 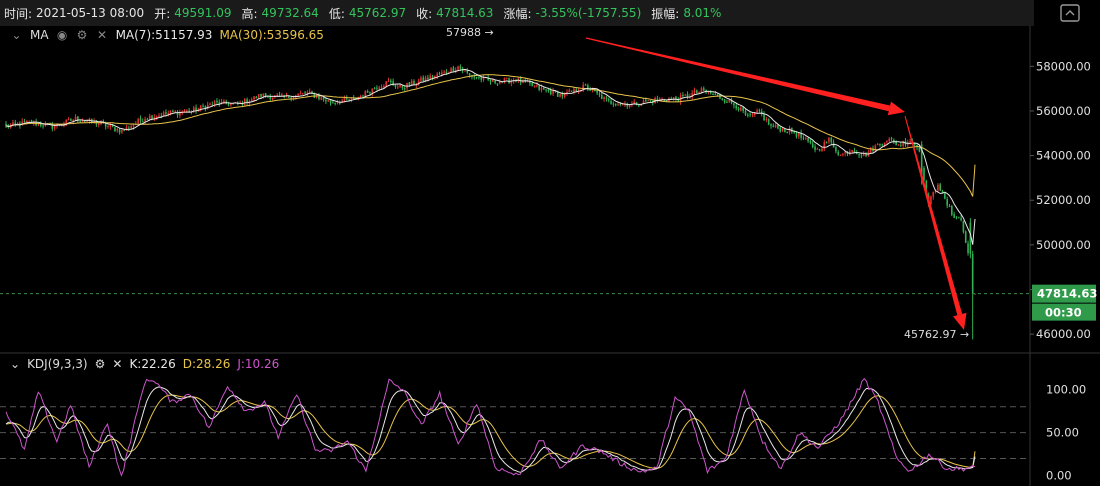 What do you see at coordinates (1062, 433) in the screenshot?
I see `kdj-tick-label: 50.00` at bounding box center [1062, 433].